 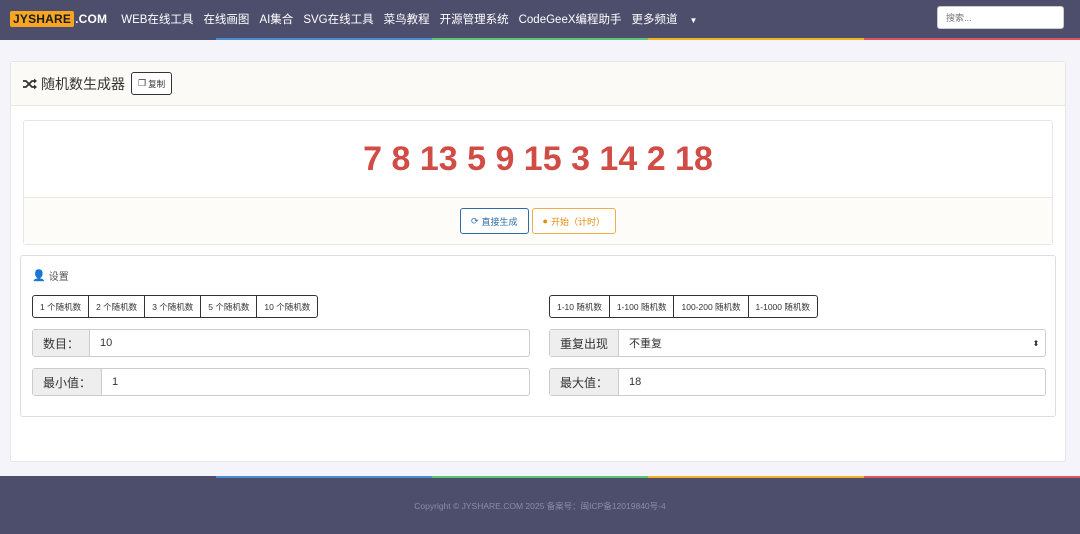 I want to click on preset-count-3: 3 个随机数, so click(x=173, y=306).